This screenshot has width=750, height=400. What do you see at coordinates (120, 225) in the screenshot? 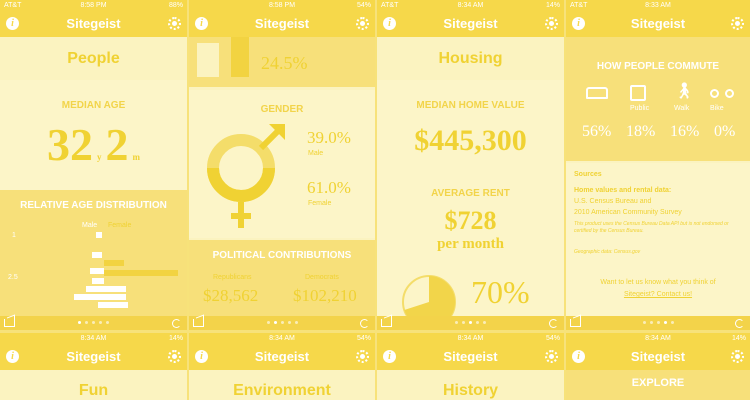
I see `legend-female: Female` at bounding box center [120, 225].